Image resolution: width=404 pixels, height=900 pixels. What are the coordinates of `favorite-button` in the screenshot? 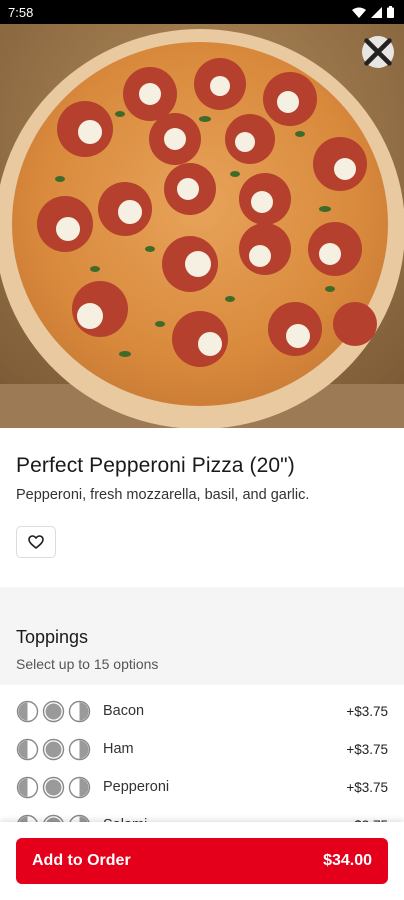 It's located at (36, 542).